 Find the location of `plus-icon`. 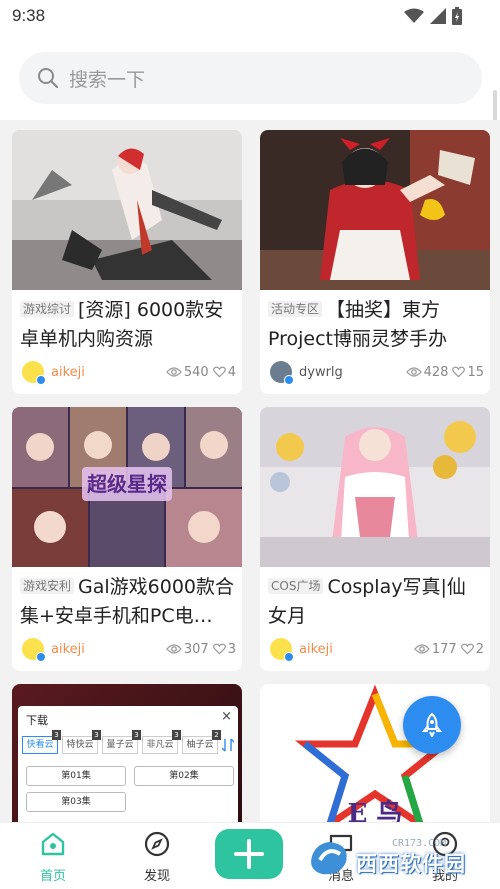

plus-icon is located at coordinates (249, 854).